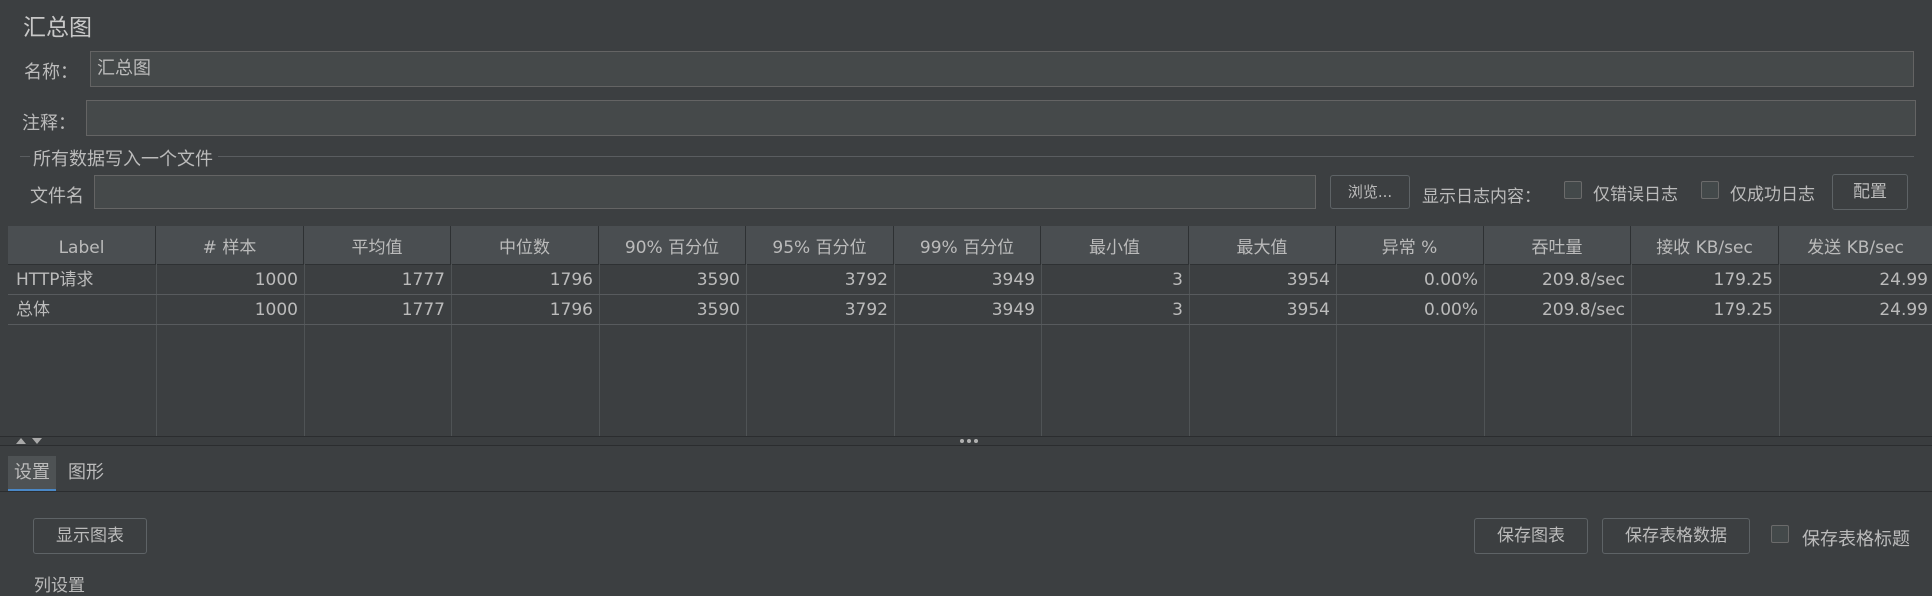 This screenshot has height=596, width=1932. Describe the element at coordinates (525, 245) in the screenshot. I see `column-header-median: 中位数` at that location.